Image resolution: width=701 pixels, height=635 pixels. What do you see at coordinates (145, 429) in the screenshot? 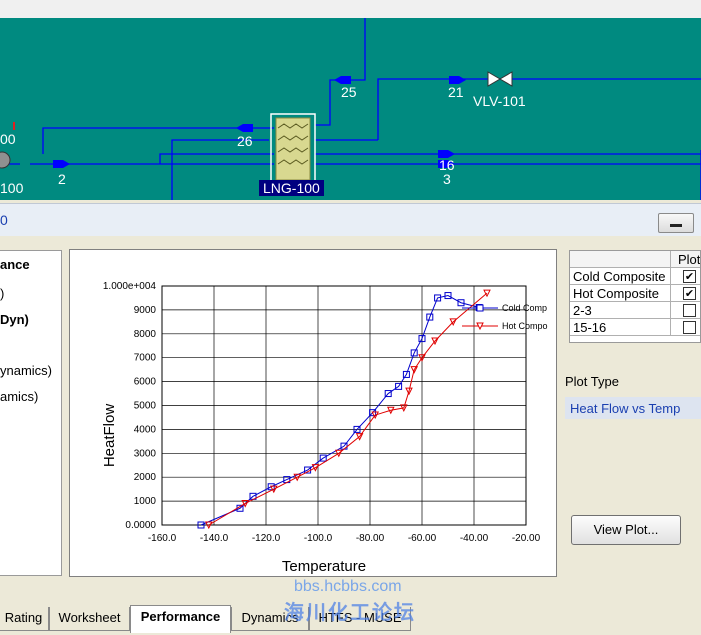
I see `y-tick-label: 4000` at bounding box center [145, 429].